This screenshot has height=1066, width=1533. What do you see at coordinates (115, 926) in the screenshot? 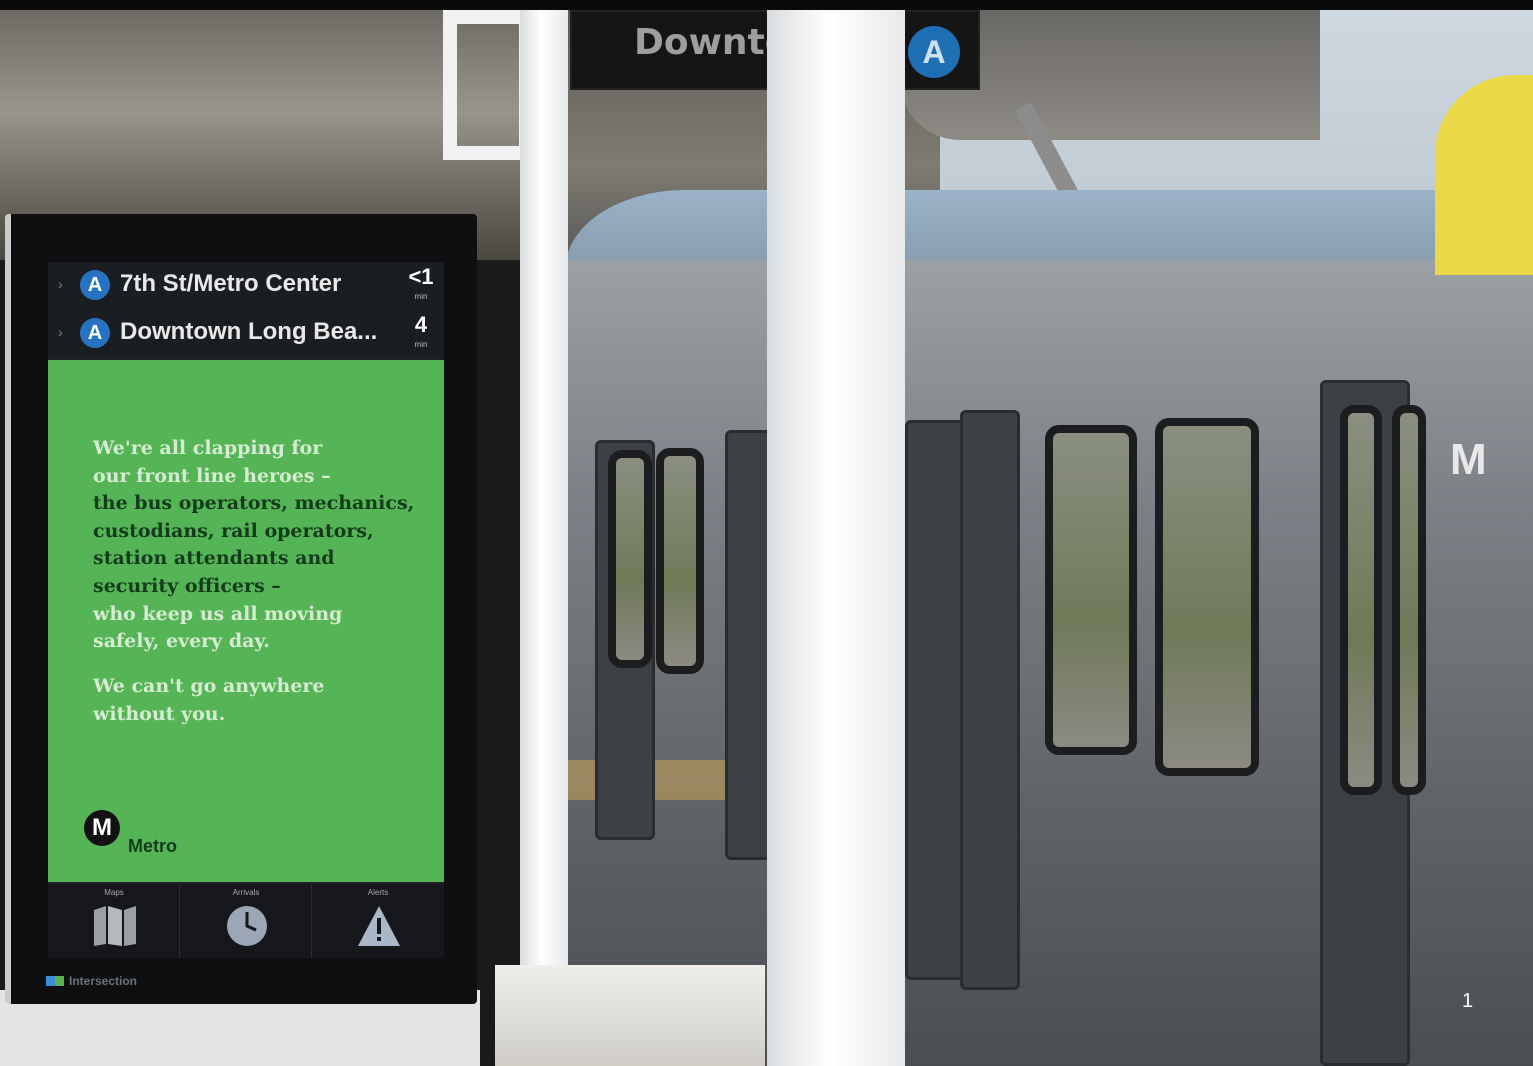
I see `map-icon` at bounding box center [115, 926].